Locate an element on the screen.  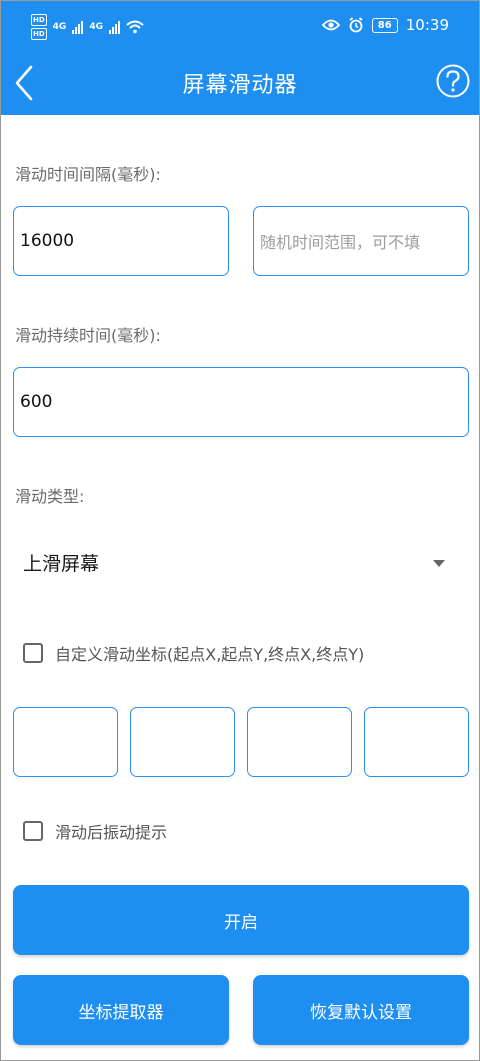
help-icon is located at coordinates (453, 81).